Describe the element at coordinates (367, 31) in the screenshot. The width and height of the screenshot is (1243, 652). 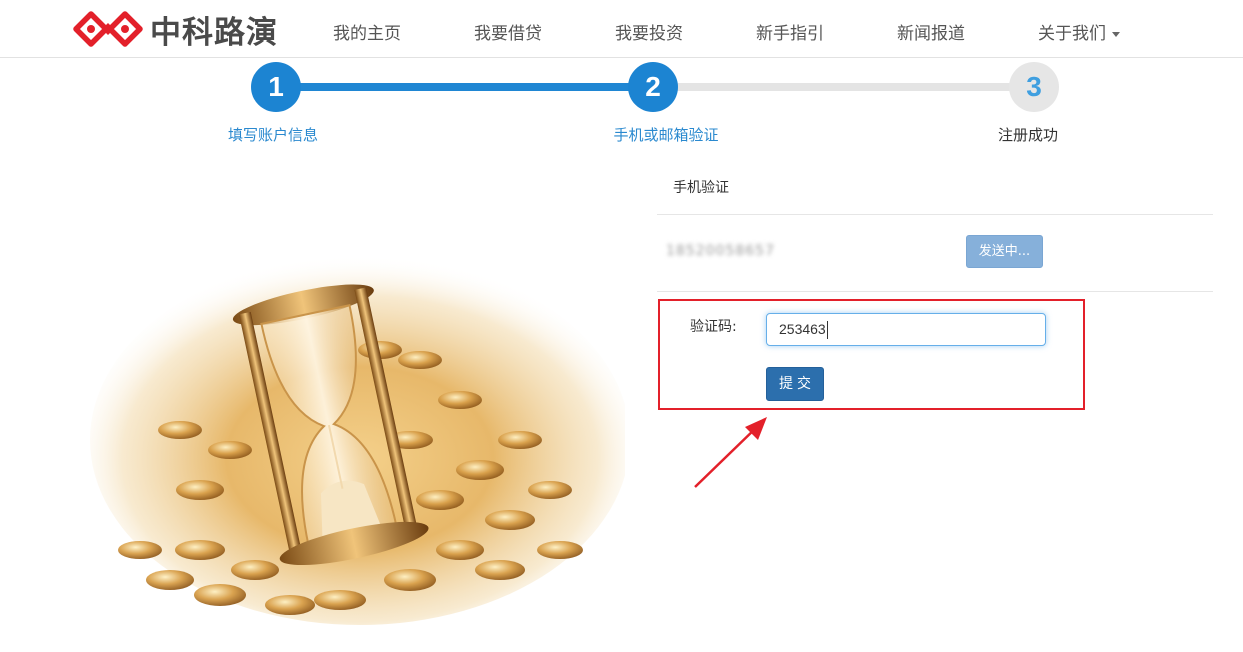
I see `nav-item-home: 我的主页` at that location.